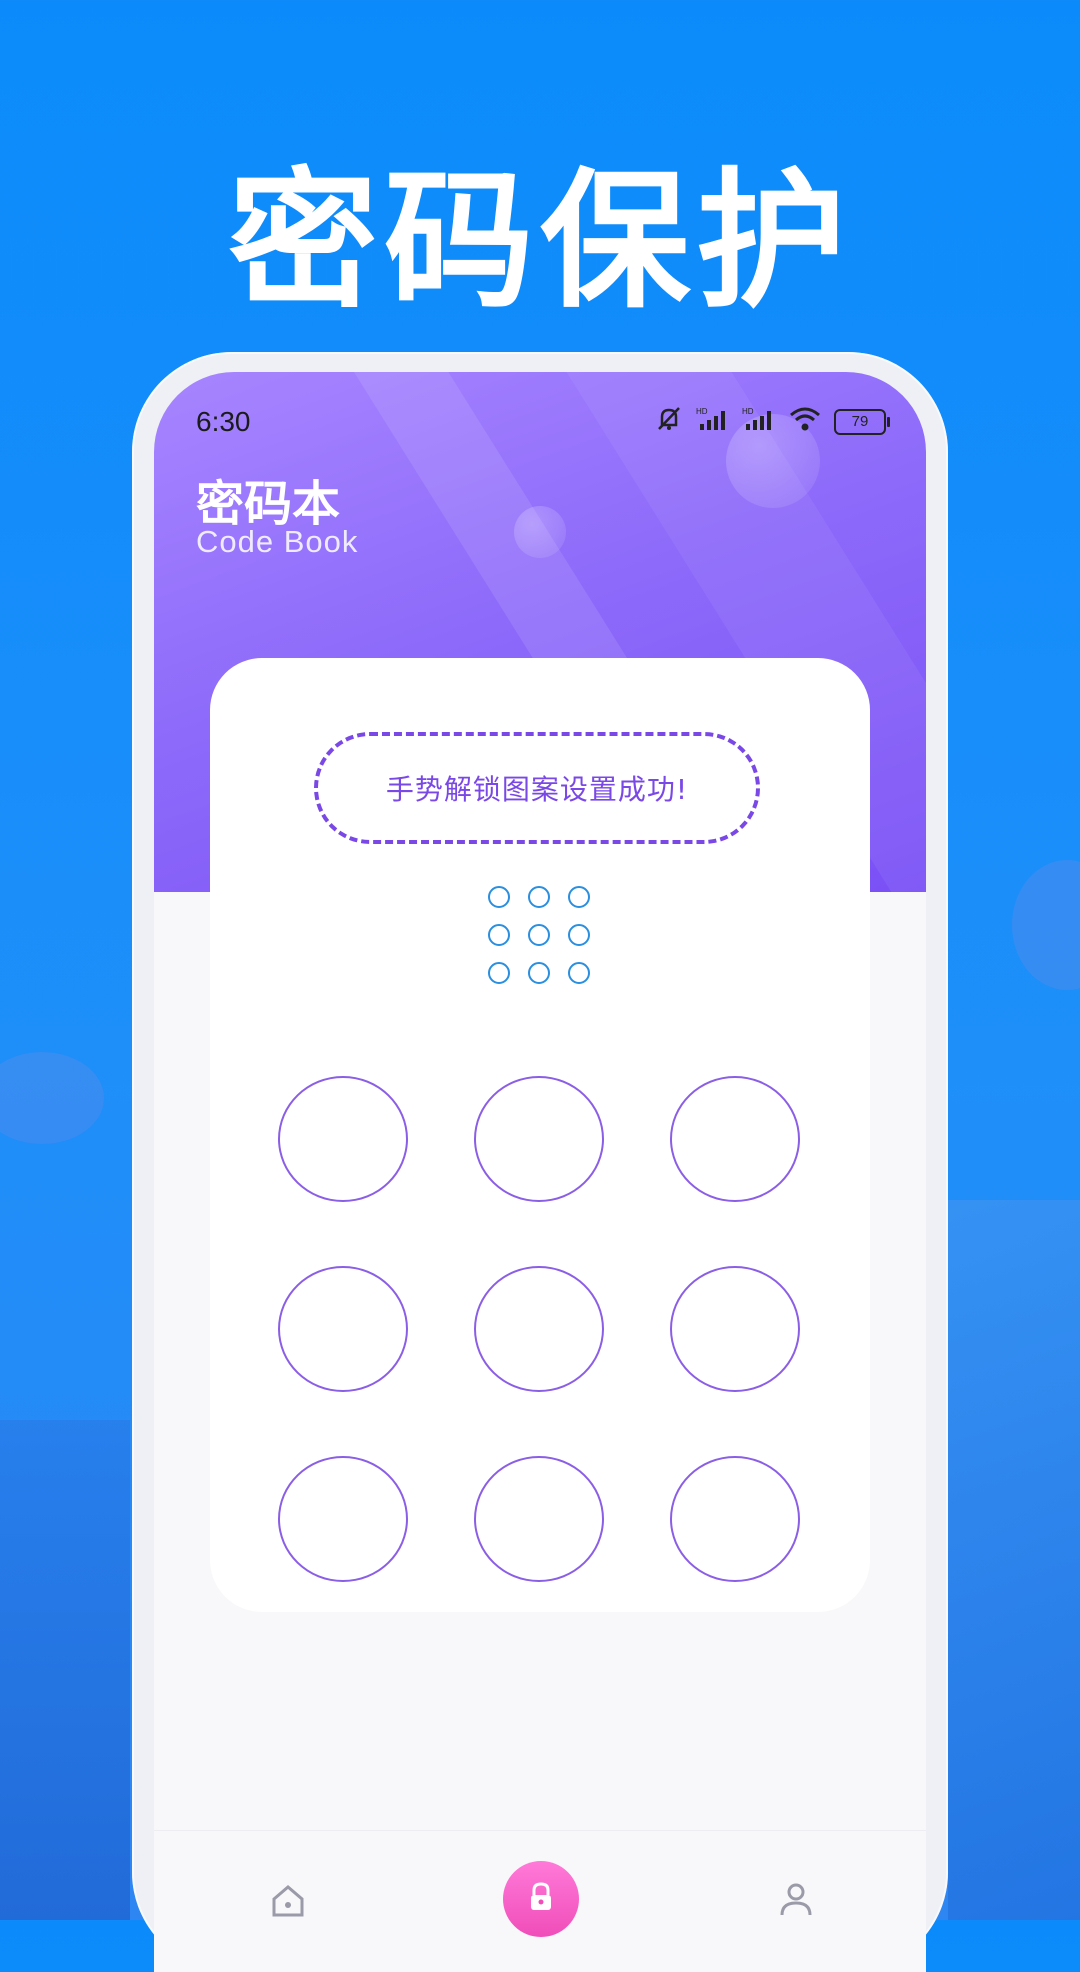  Describe the element at coordinates (862, 422) in the screenshot. I see `battery-icon: 79` at that location.